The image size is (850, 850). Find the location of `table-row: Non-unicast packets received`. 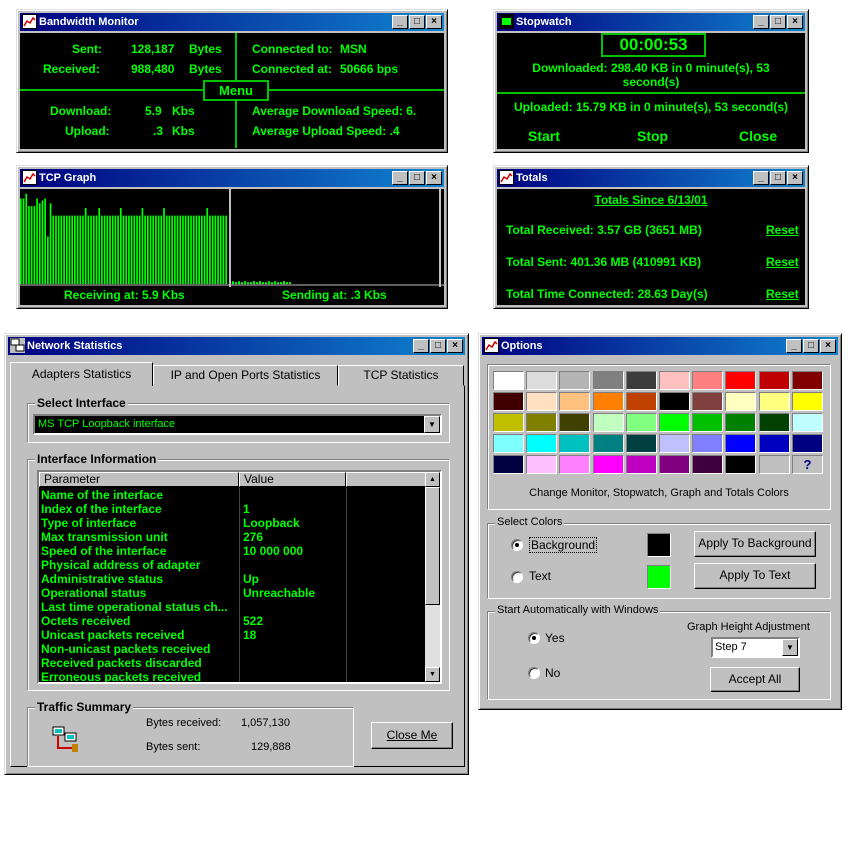

table-row: Non-unicast packets received is located at coordinates (232, 649).